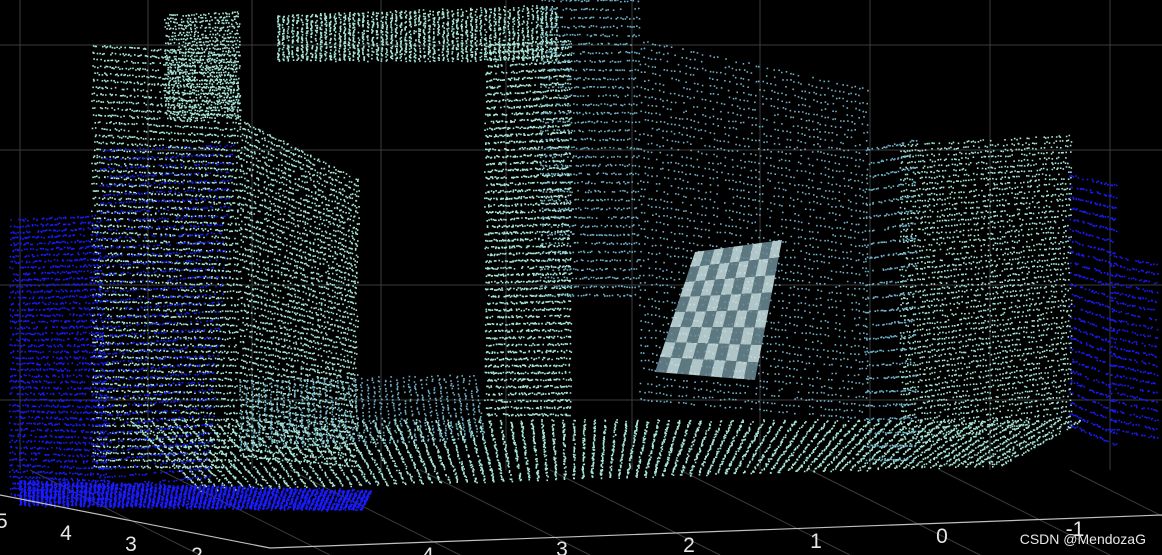 This screenshot has width=1162, height=555. Describe the element at coordinates (542, 532) in the screenshot. I see `tick-labels: 4 3 2 1 0 -1 5 4 3 2` at that location.